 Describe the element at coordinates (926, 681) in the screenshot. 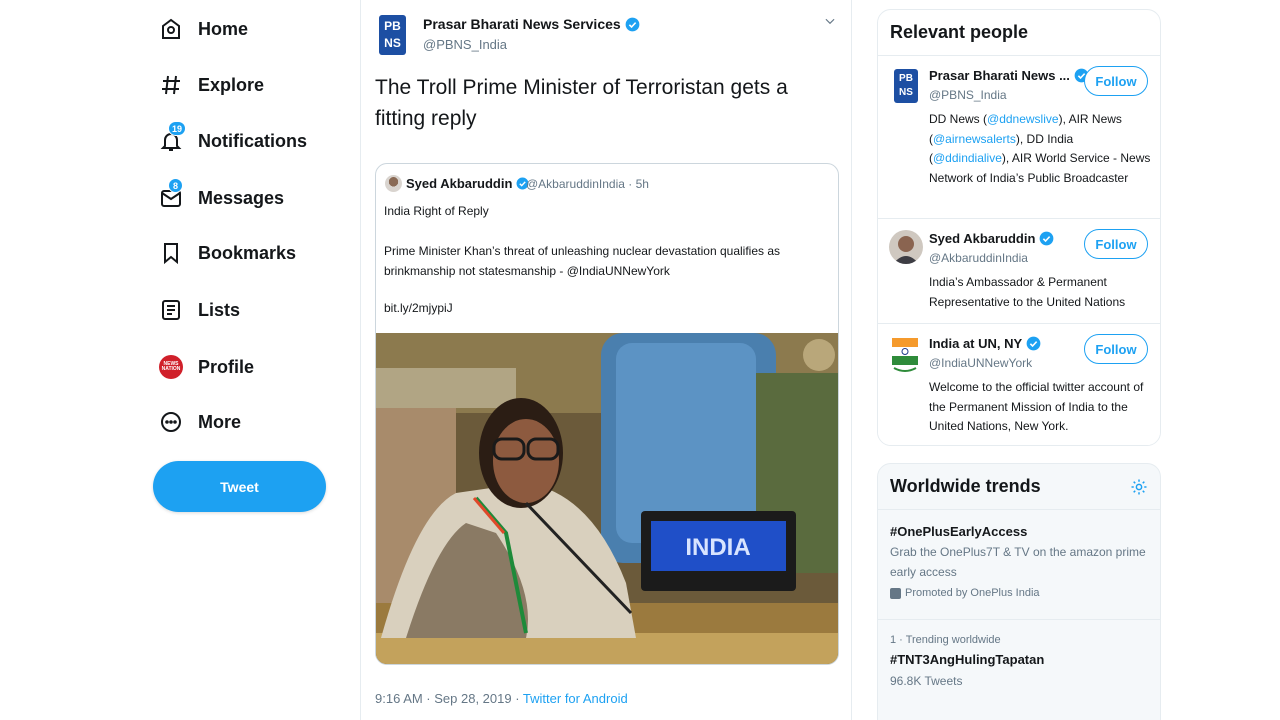

I see `trend-tweet-count: 96.8K Tweets` at that location.